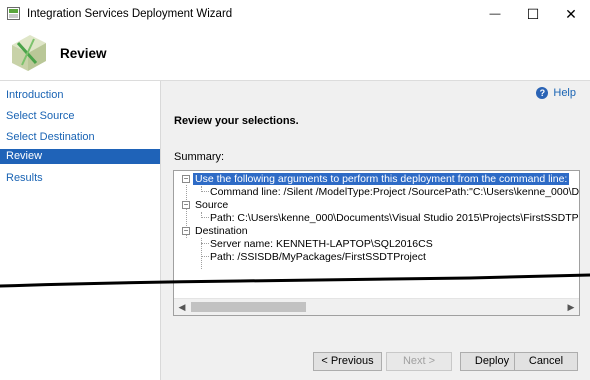 This screenshot has height=380, width=590. Describe the element at coordinates (182, 307) in the screenshot. I see `scroll-left-icon: ◀` at that location.